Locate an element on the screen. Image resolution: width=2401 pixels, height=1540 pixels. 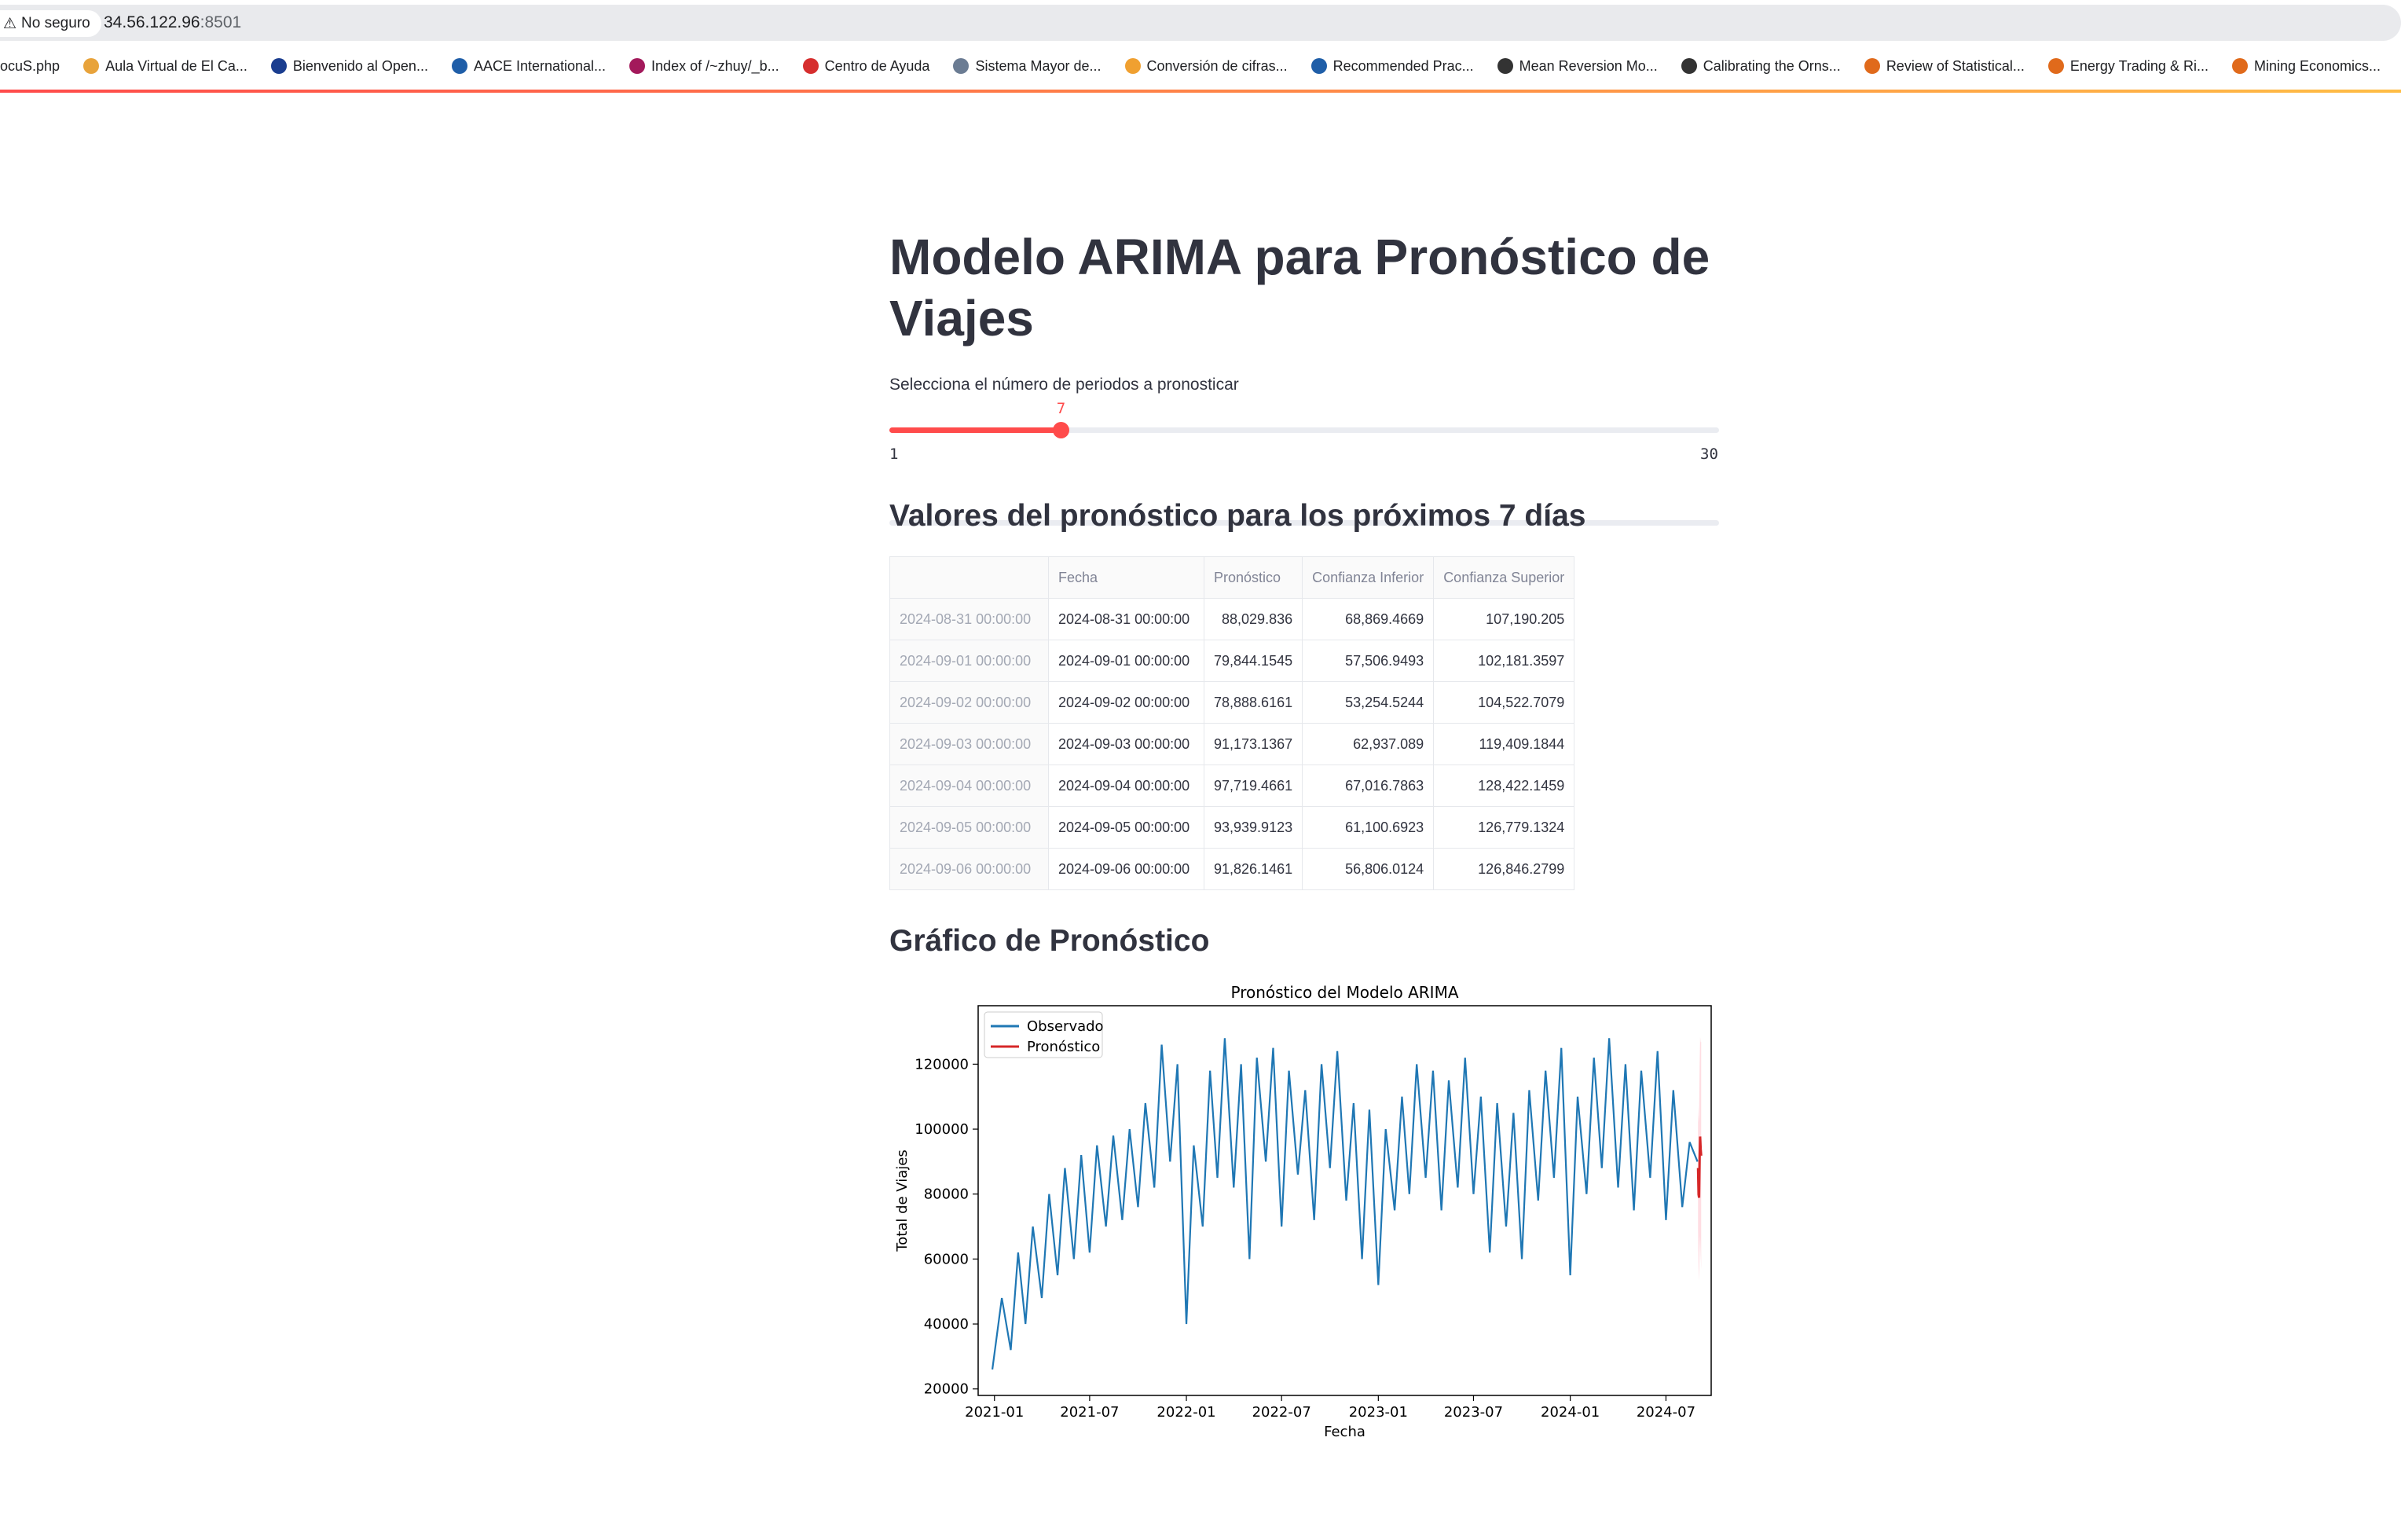
row-index-cell: 2024-09-01 00:00:00 is located at coordinates (970, 661).